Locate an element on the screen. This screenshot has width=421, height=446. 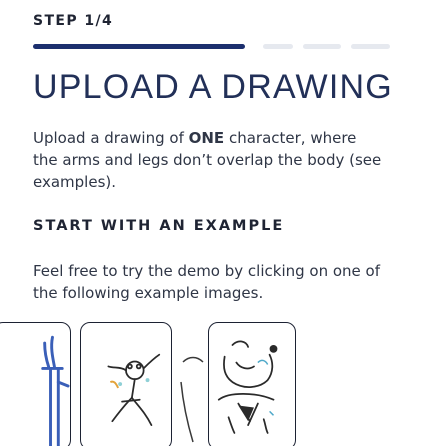
intro-emphasis: ONE is located at coordinates (206, 138).